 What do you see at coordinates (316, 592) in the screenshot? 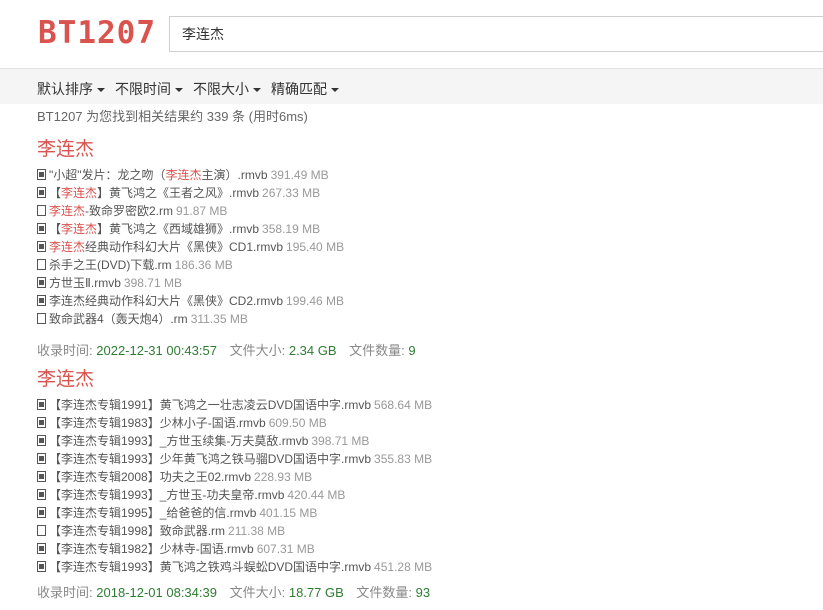
I see `file-size-value: 18.77 GB` at bounding box center [316, 592].